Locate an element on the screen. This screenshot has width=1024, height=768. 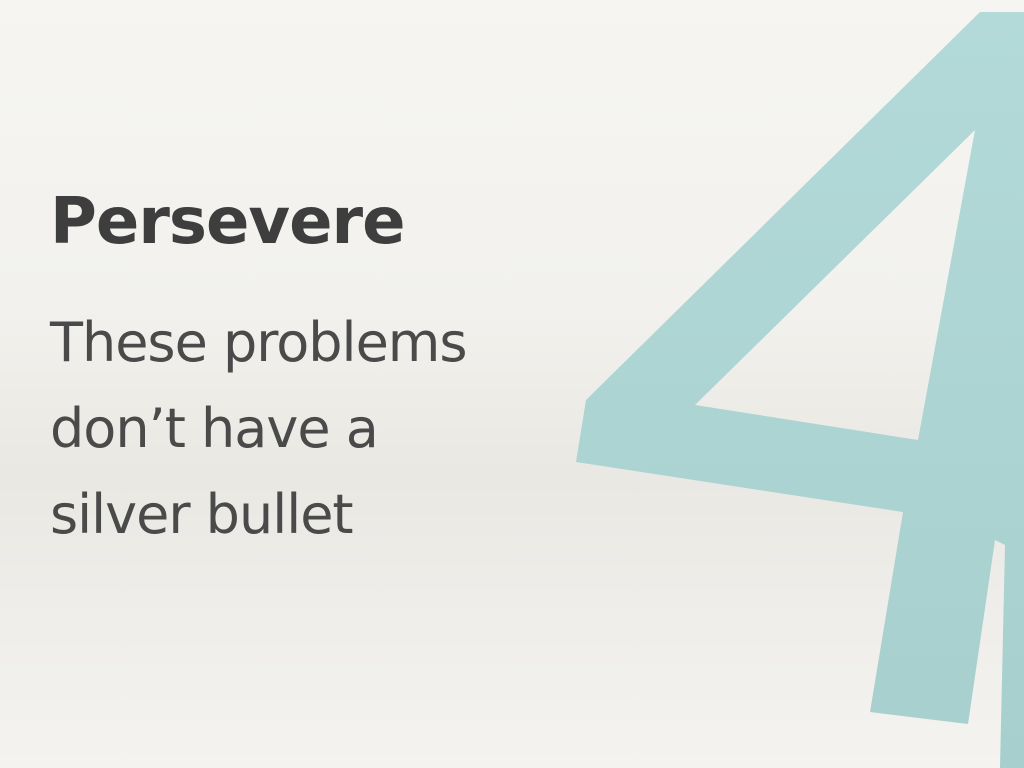
slide-title: Persevere is located at coordinates (227, 222).